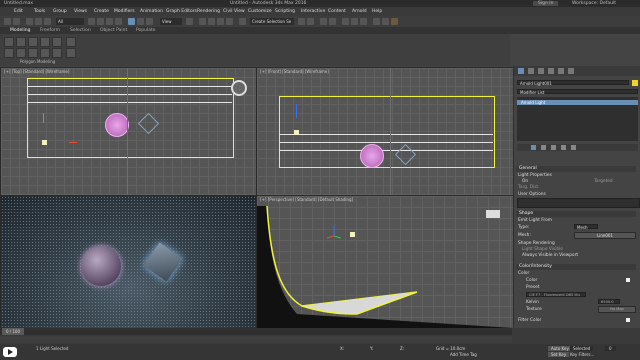  What do you see at coordinates (586, 227) in the screenshot?
I see `type-dropdown: Mesh` at bounding box center [586, 227].